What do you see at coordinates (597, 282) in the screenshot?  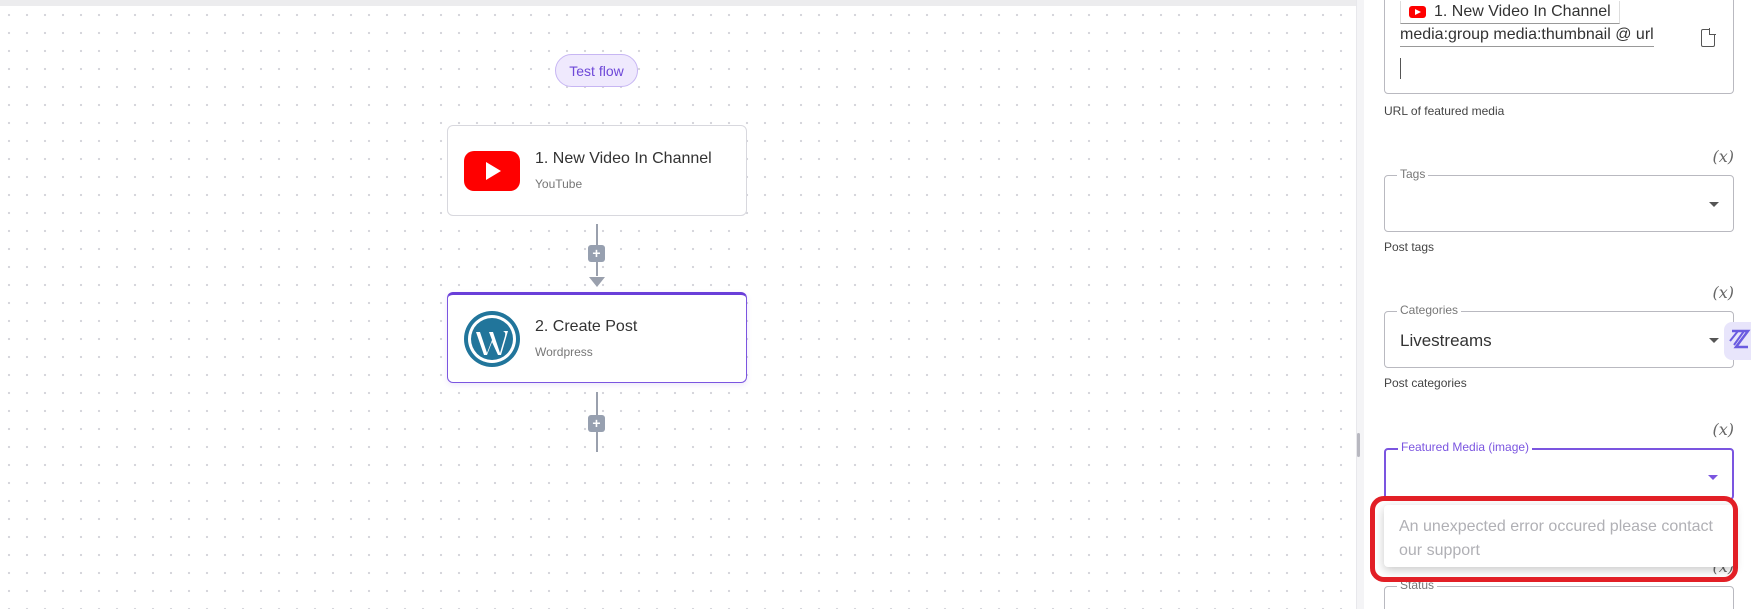 I see `arrow-down-icon` at bounding box center [597, 282].